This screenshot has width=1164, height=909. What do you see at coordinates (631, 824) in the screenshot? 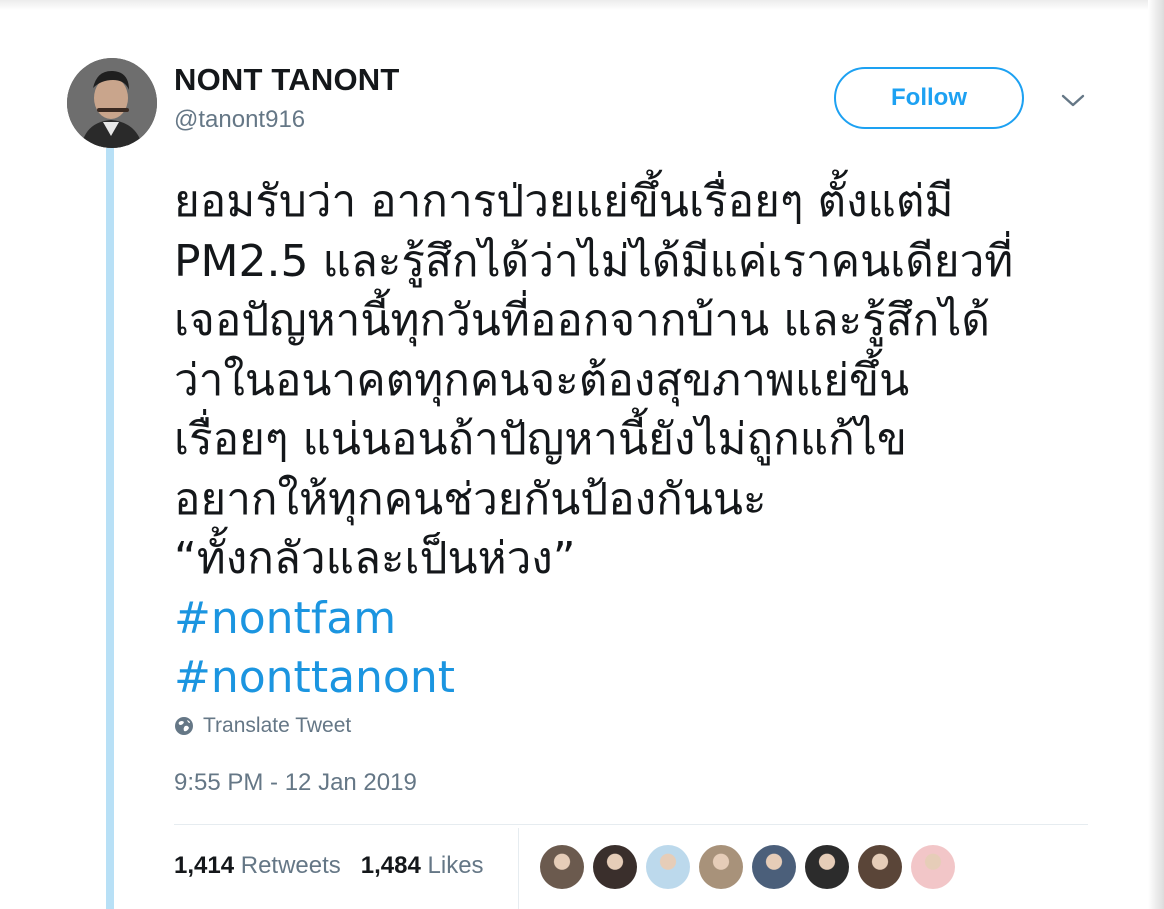
I see `stats-divider-top` at bounding box center [631, 824].